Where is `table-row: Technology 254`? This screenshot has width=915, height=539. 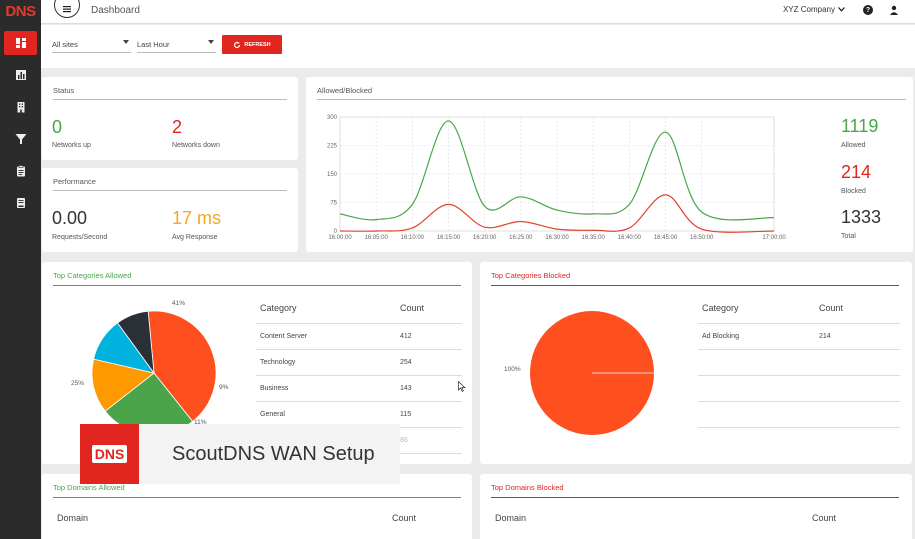 table-row: Technology 254 is located at coordinates (359, 362).